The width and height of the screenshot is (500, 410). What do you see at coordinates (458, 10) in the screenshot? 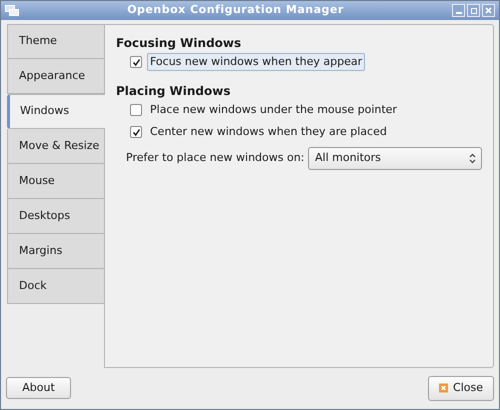
I see `minimize-button` at bounding box center [458, 10].